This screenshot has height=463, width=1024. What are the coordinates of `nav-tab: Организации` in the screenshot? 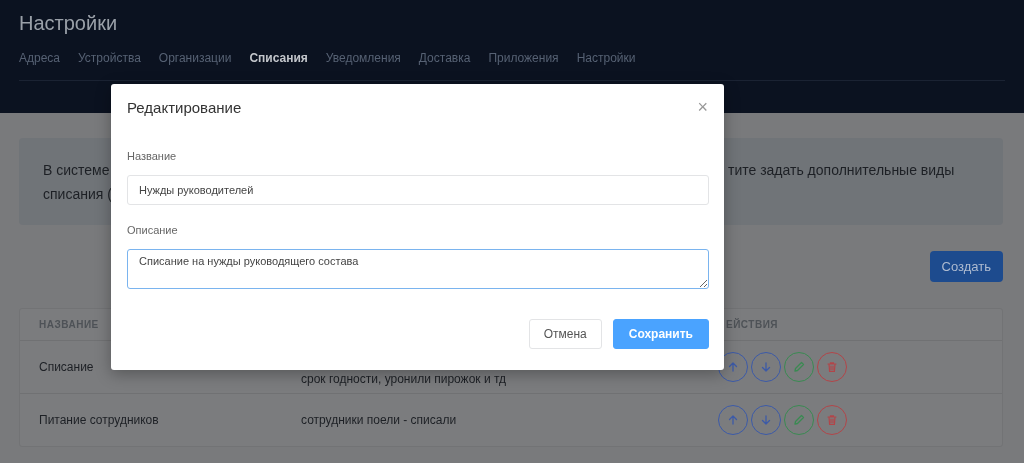 It's located at (195, 58).